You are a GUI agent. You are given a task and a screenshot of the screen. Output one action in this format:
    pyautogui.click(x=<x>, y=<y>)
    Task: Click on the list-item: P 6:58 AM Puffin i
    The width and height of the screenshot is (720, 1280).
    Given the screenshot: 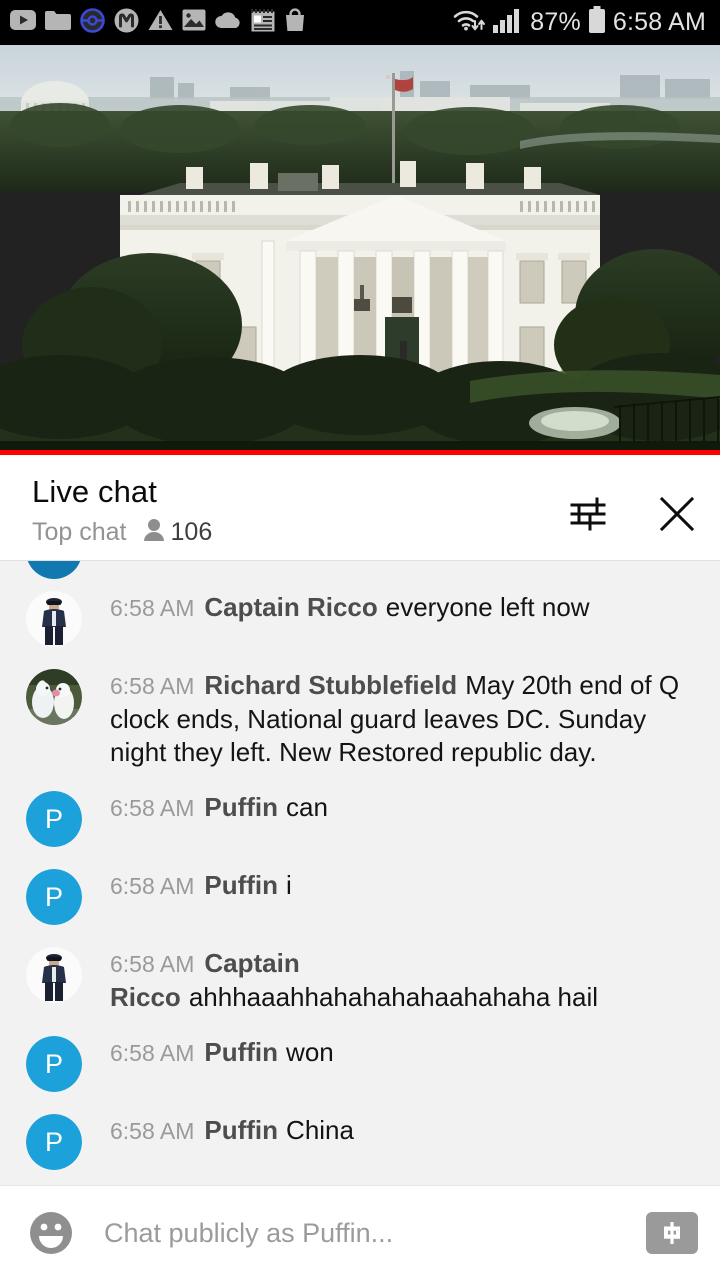 What is the action you would take?
    pyautogui.click(x=360, y=896)
    